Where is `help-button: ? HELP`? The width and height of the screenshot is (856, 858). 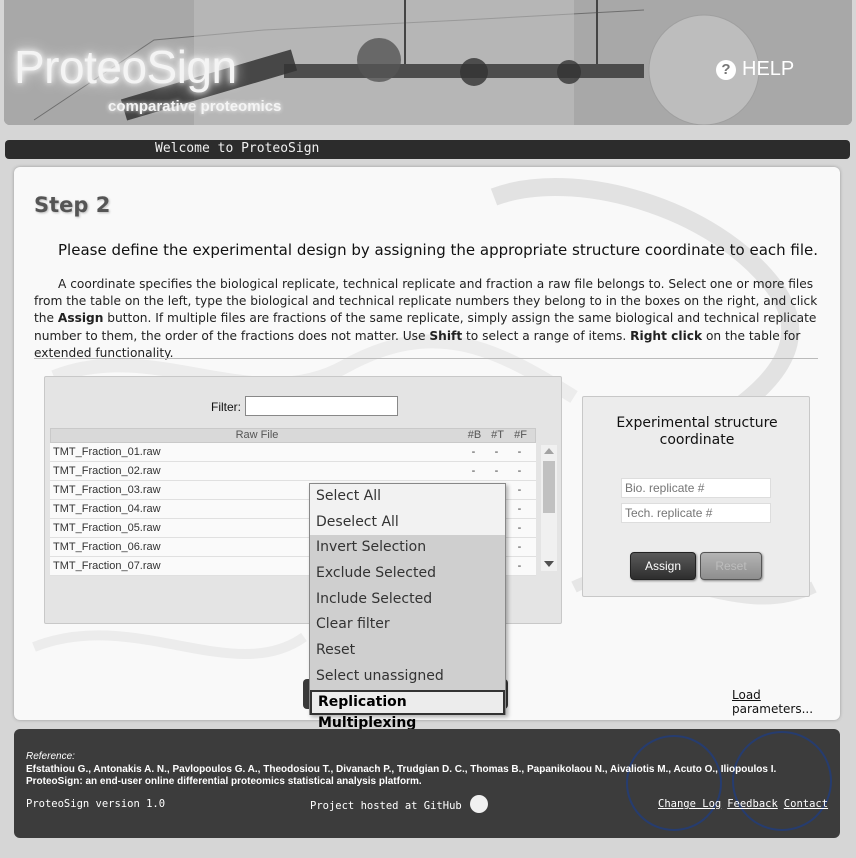 help-button: ? HELP is located at coordinates (755, 69).